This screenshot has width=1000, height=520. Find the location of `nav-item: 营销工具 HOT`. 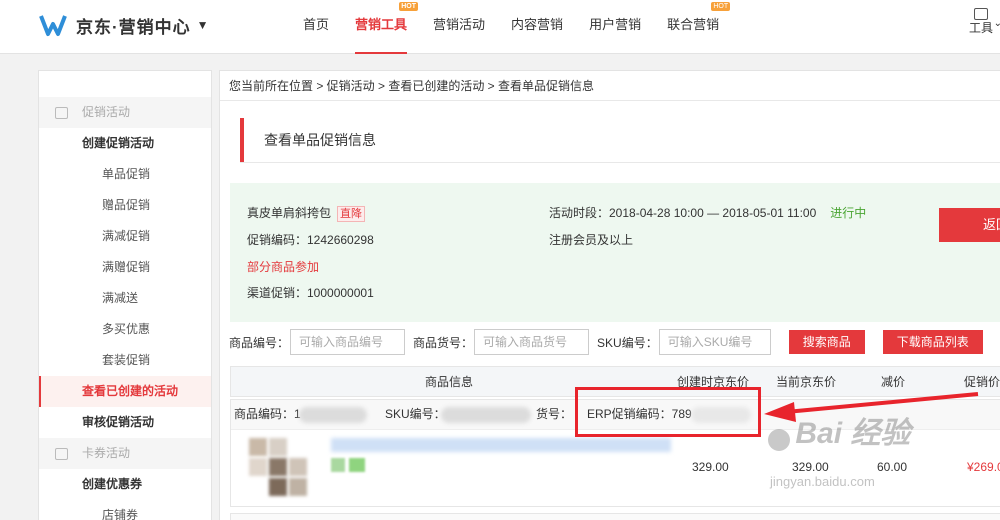

nav-item: 营销工具 HOT is located at coordinates (381, 27).